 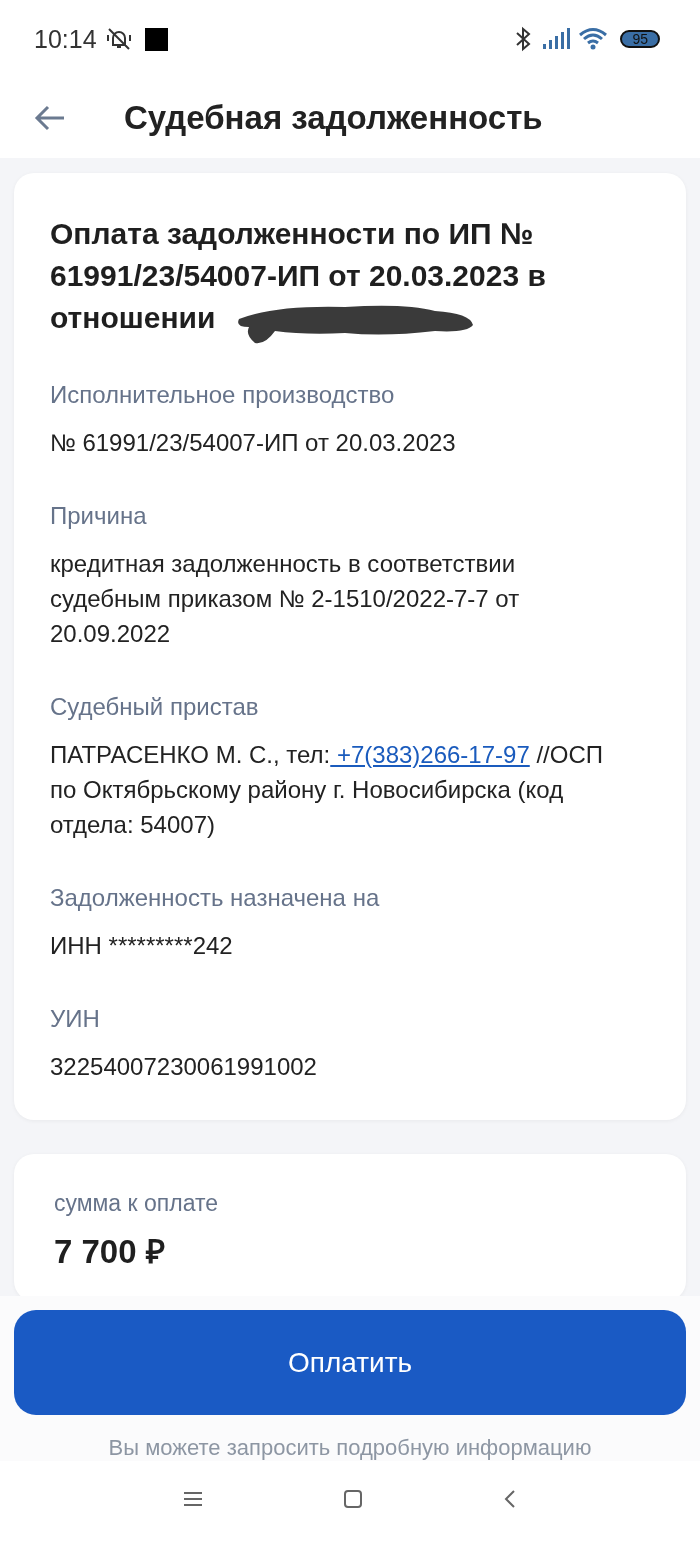 I want to click on notification-icon, so click(x=156, y=39).